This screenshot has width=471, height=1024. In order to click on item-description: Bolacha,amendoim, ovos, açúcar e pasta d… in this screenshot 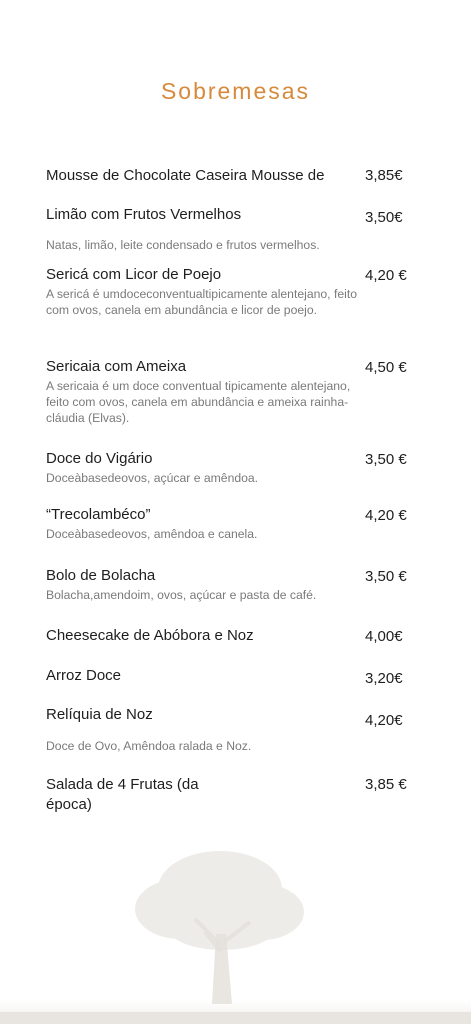, I will do `click(181, 595)`.